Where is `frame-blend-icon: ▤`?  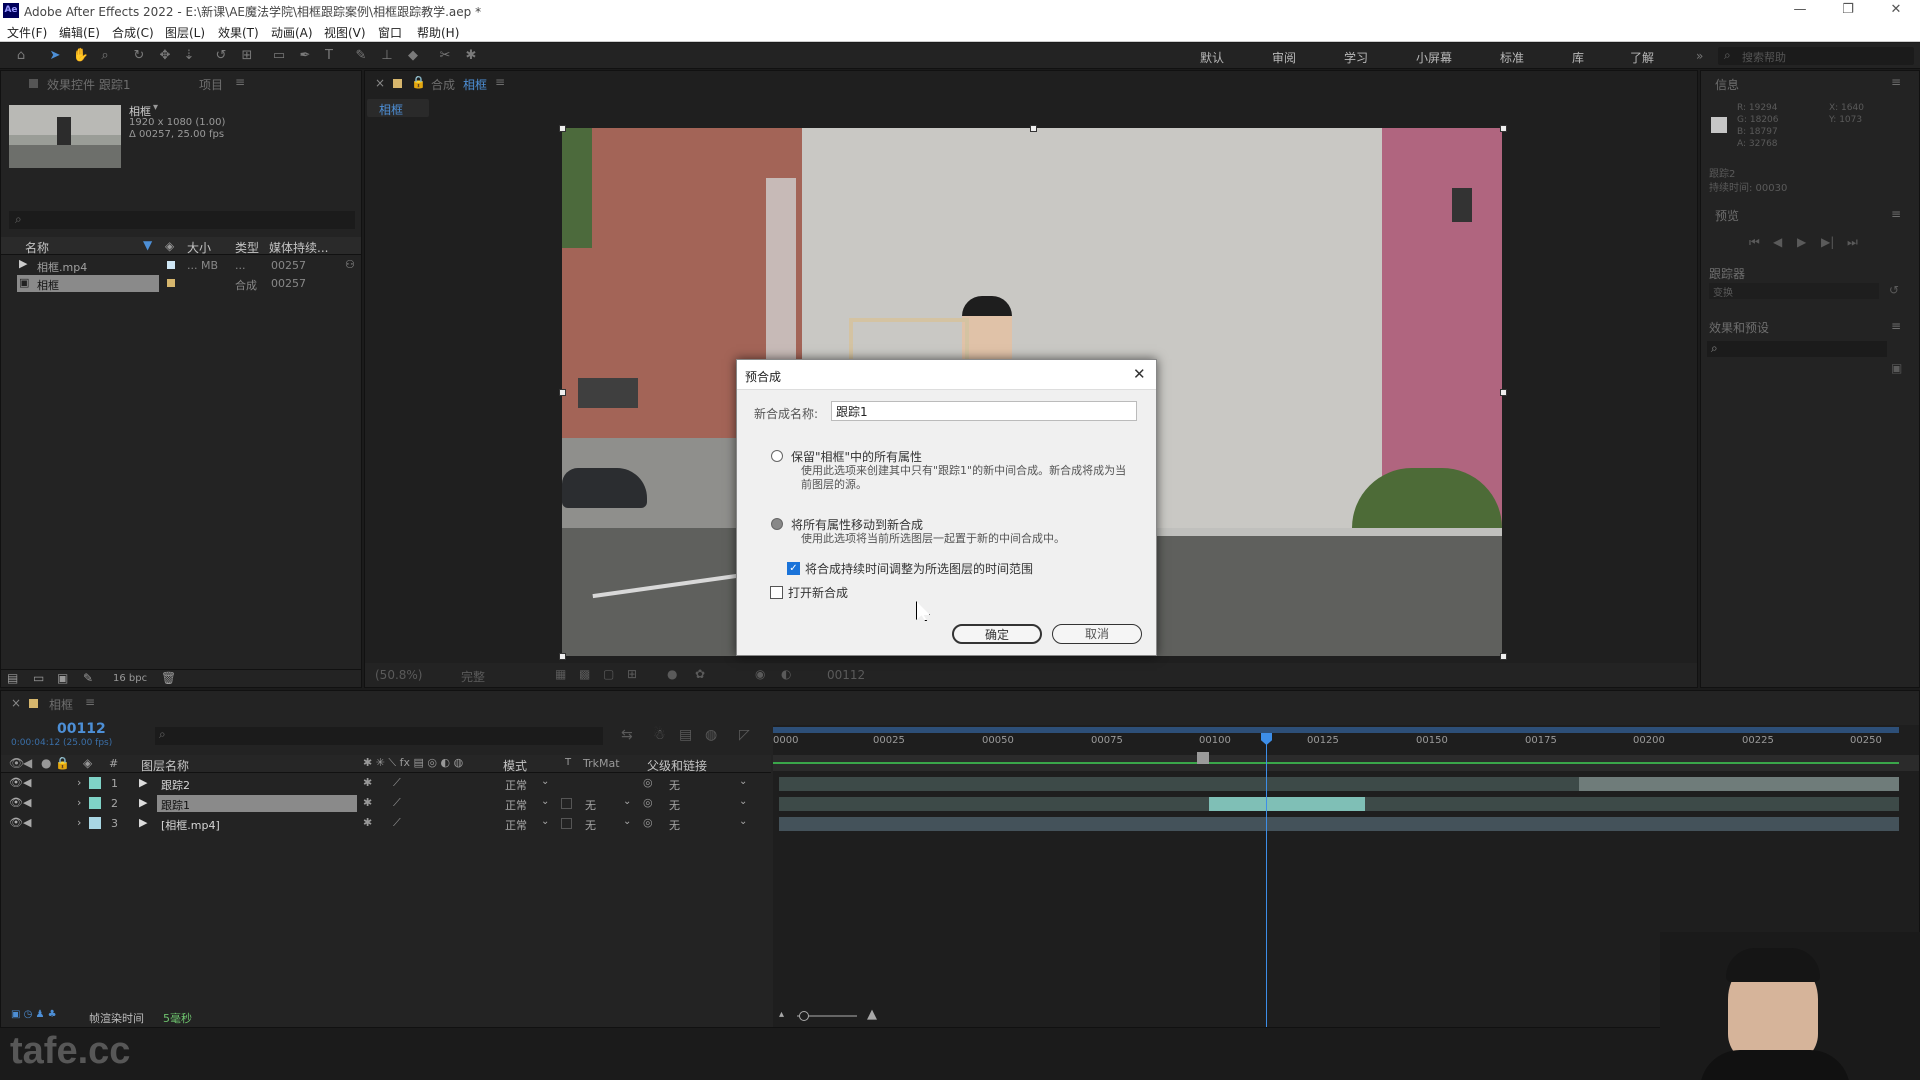 frame-blend-icon: ▤ is located at coordinates (685, 735).